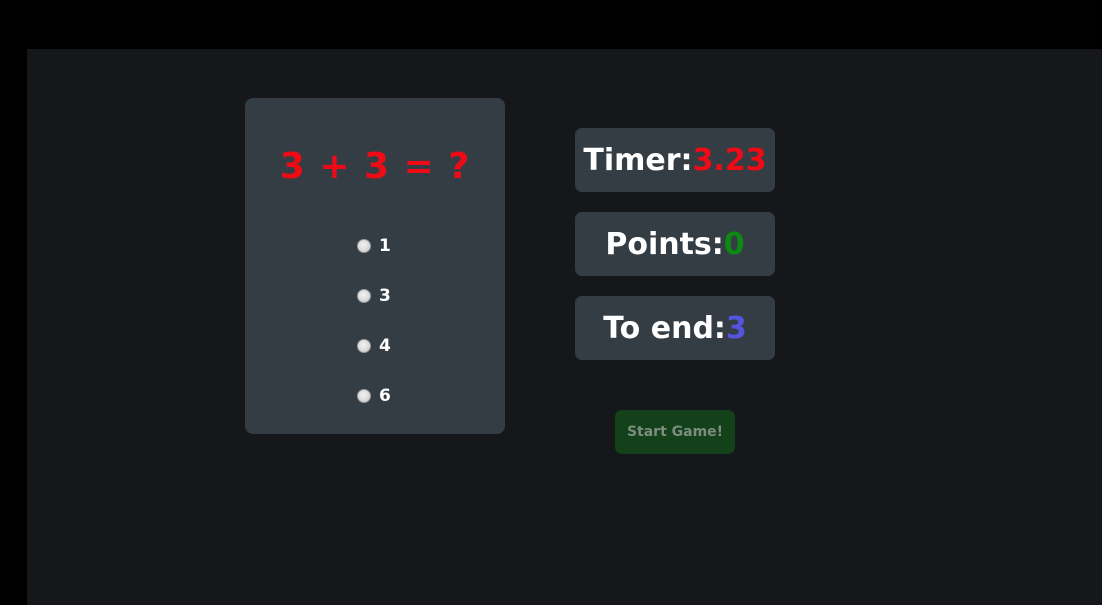 This screenshot has width=1102, height=605. What do you see at coordinates (638, 160) in the screenshot?
I see `timer-label: Timer:` at bounding box center [638, 160].